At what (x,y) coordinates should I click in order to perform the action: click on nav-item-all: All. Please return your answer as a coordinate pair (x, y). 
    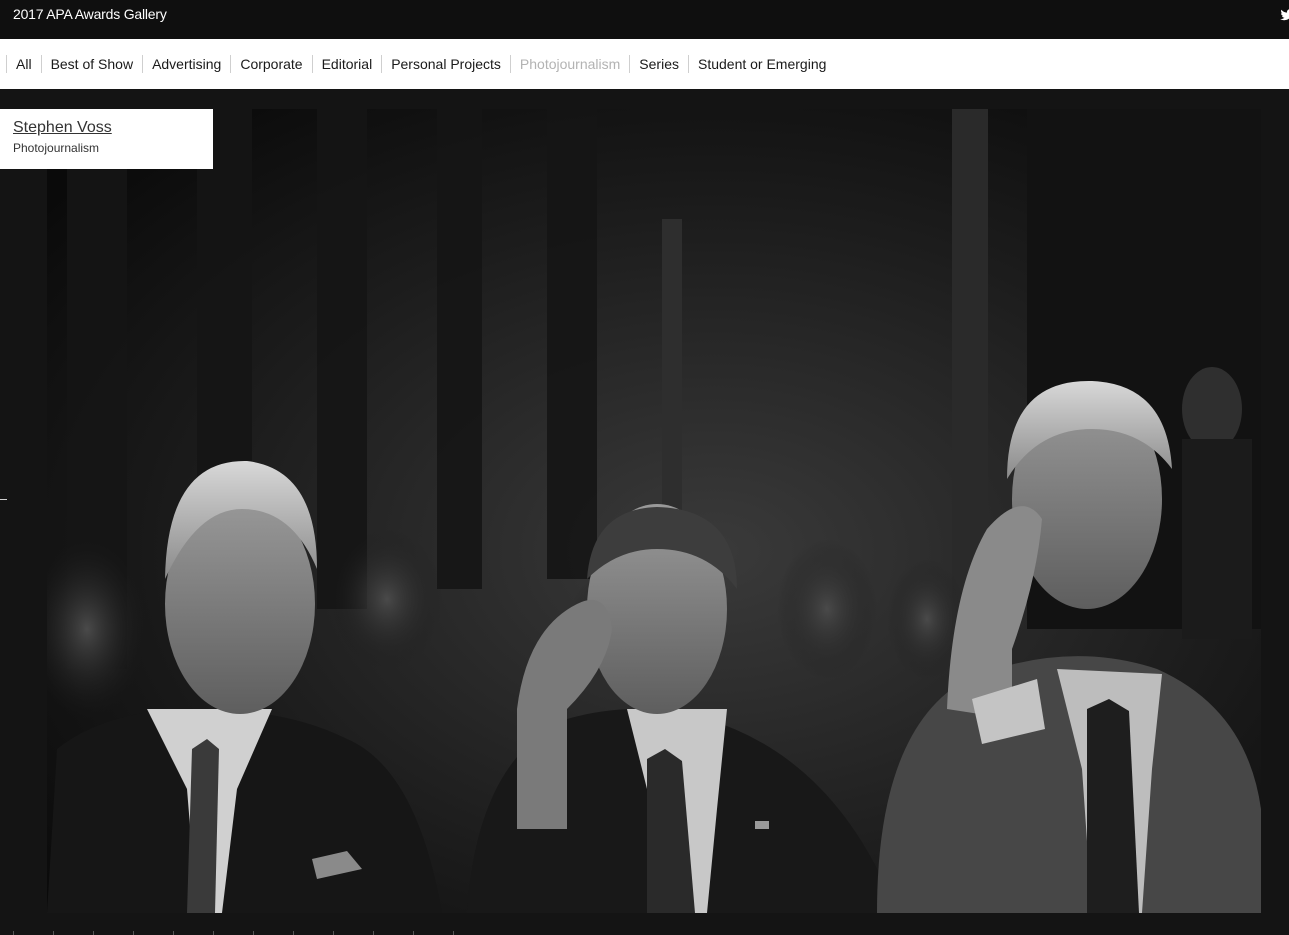
    Looking at the image, I should click on (23, 64).